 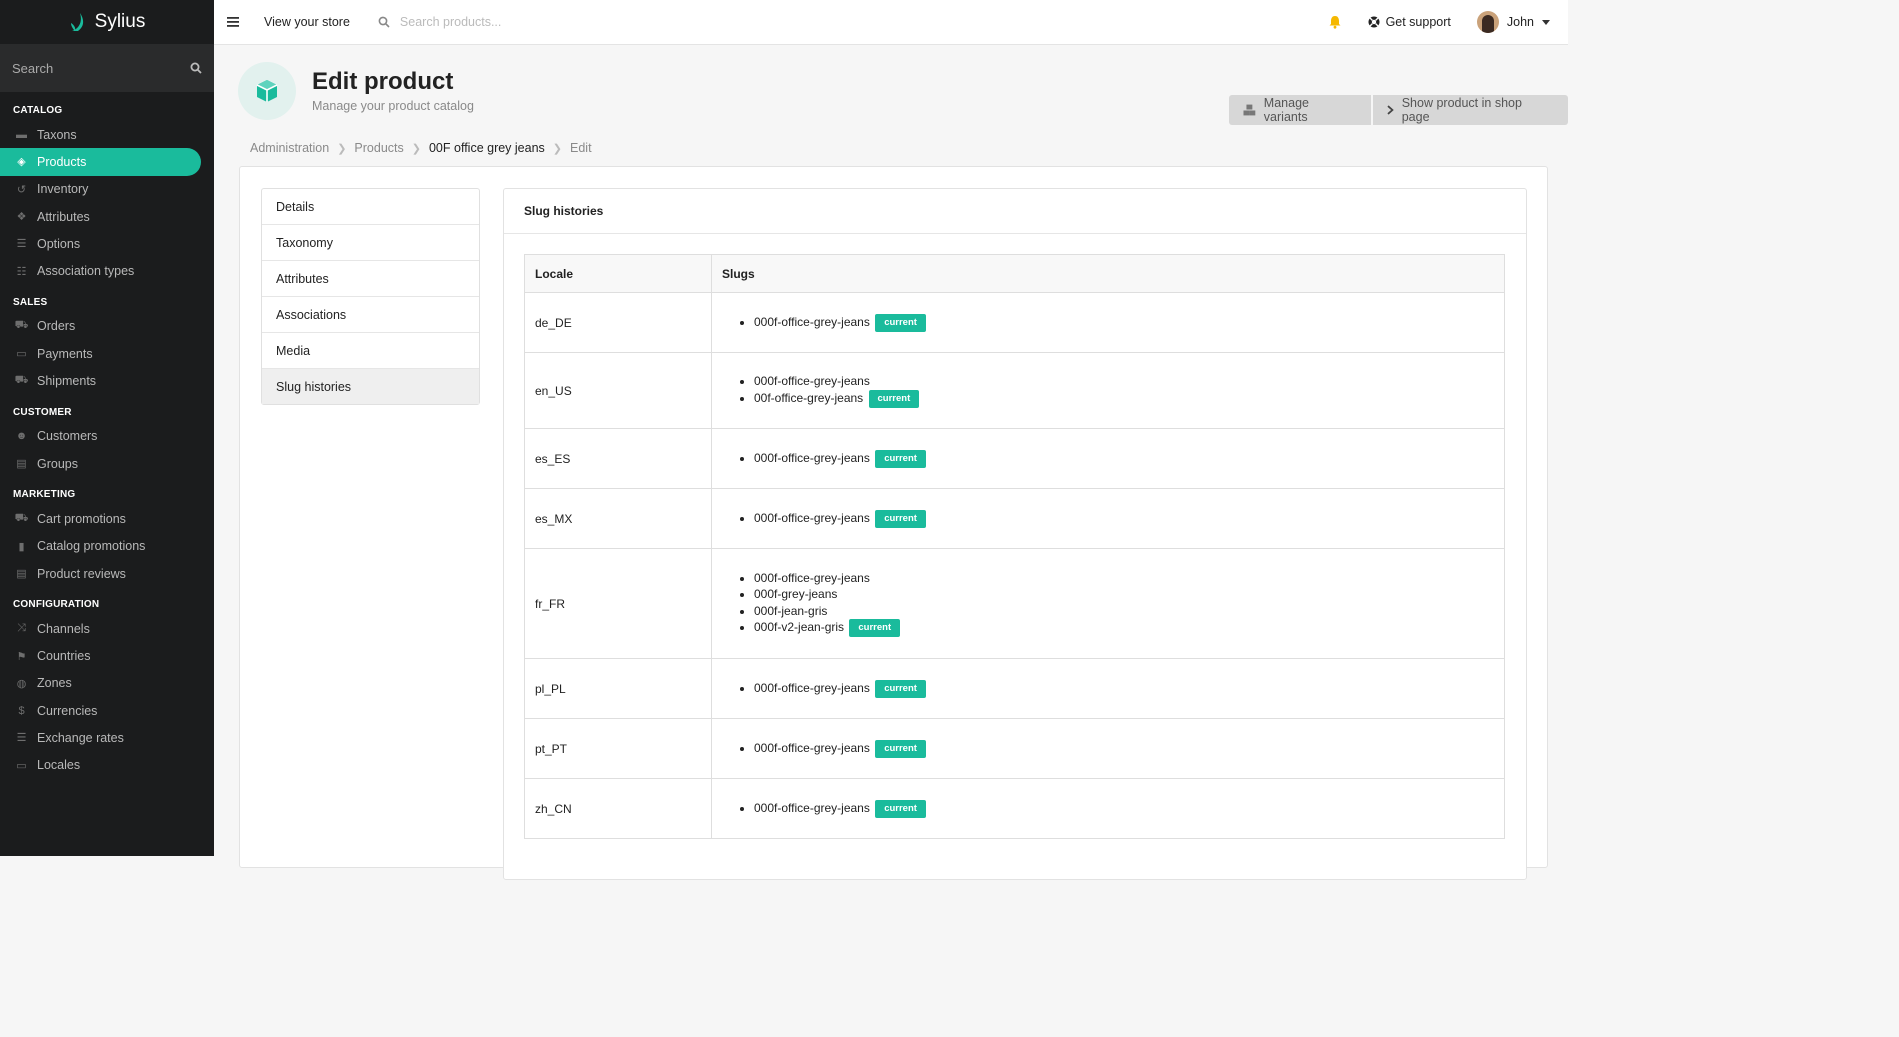 I want to click on locale-cell: zh_CN, so click(x=618, y=808).